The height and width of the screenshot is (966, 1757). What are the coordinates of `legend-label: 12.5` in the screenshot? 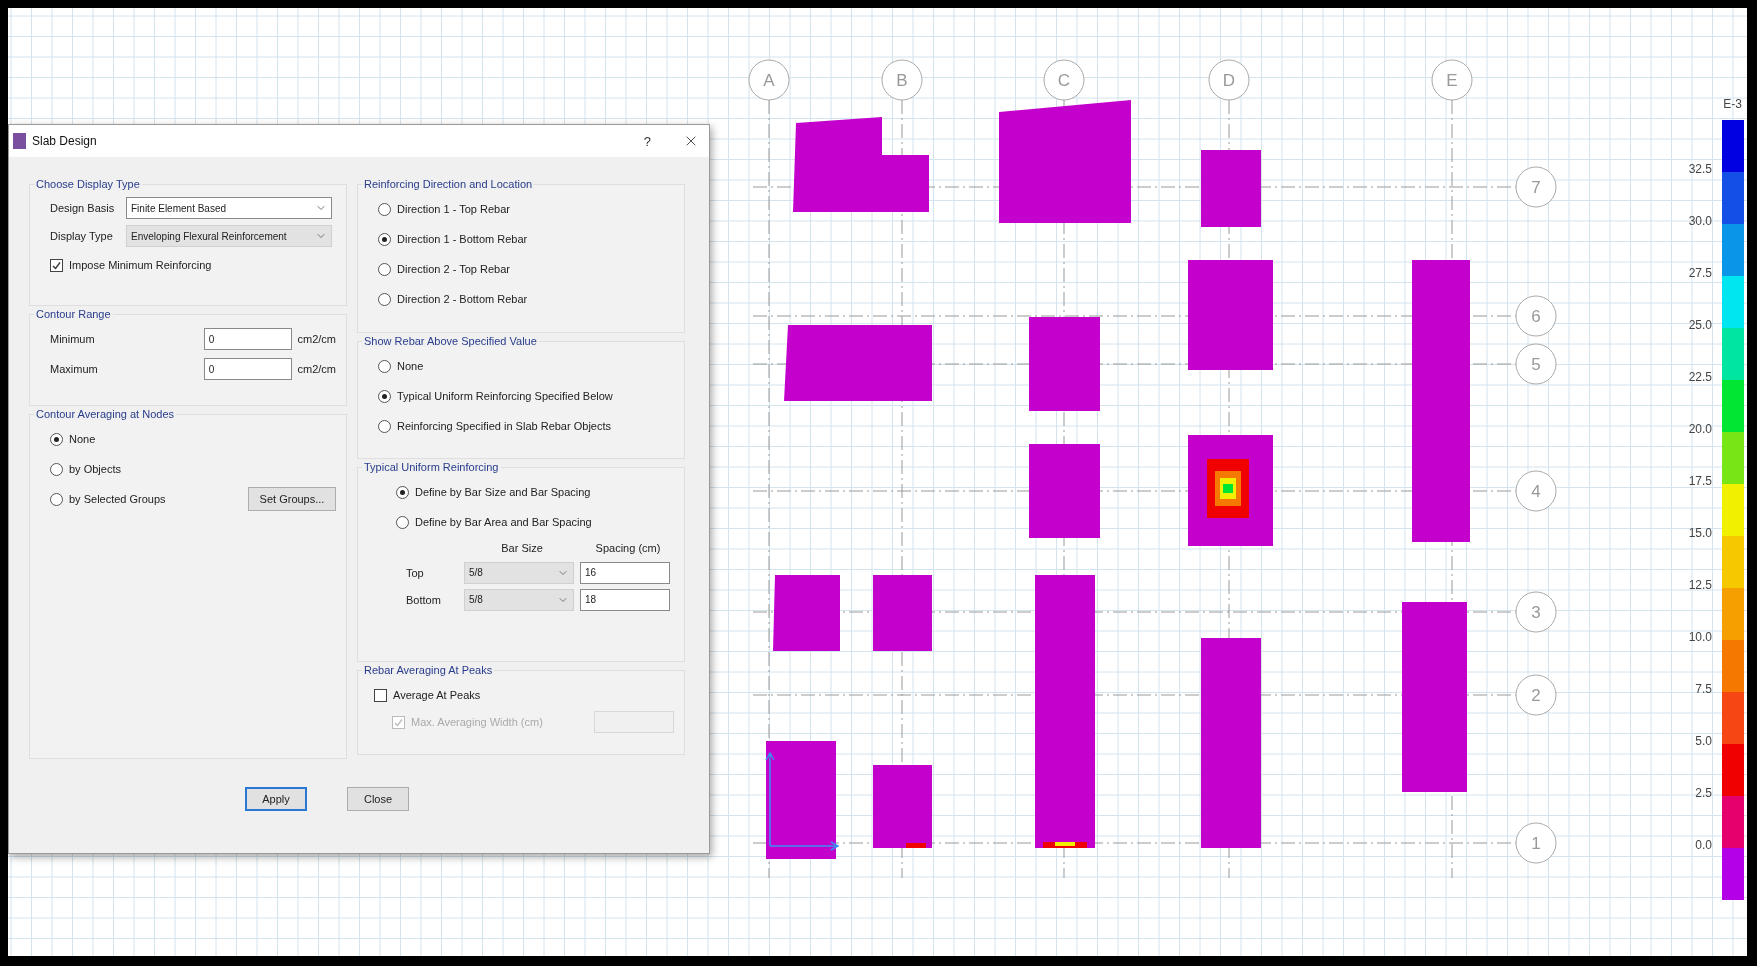 It's located at (1700, 585).